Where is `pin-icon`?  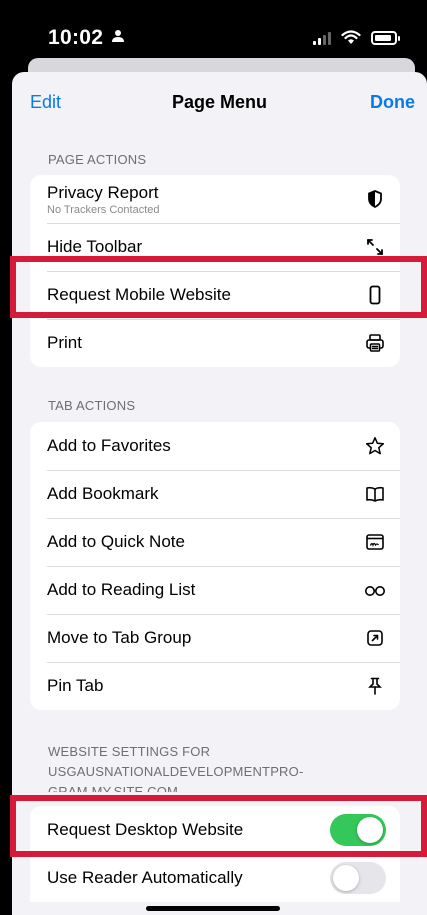
pin-icon is located at coordinates (375, 686).